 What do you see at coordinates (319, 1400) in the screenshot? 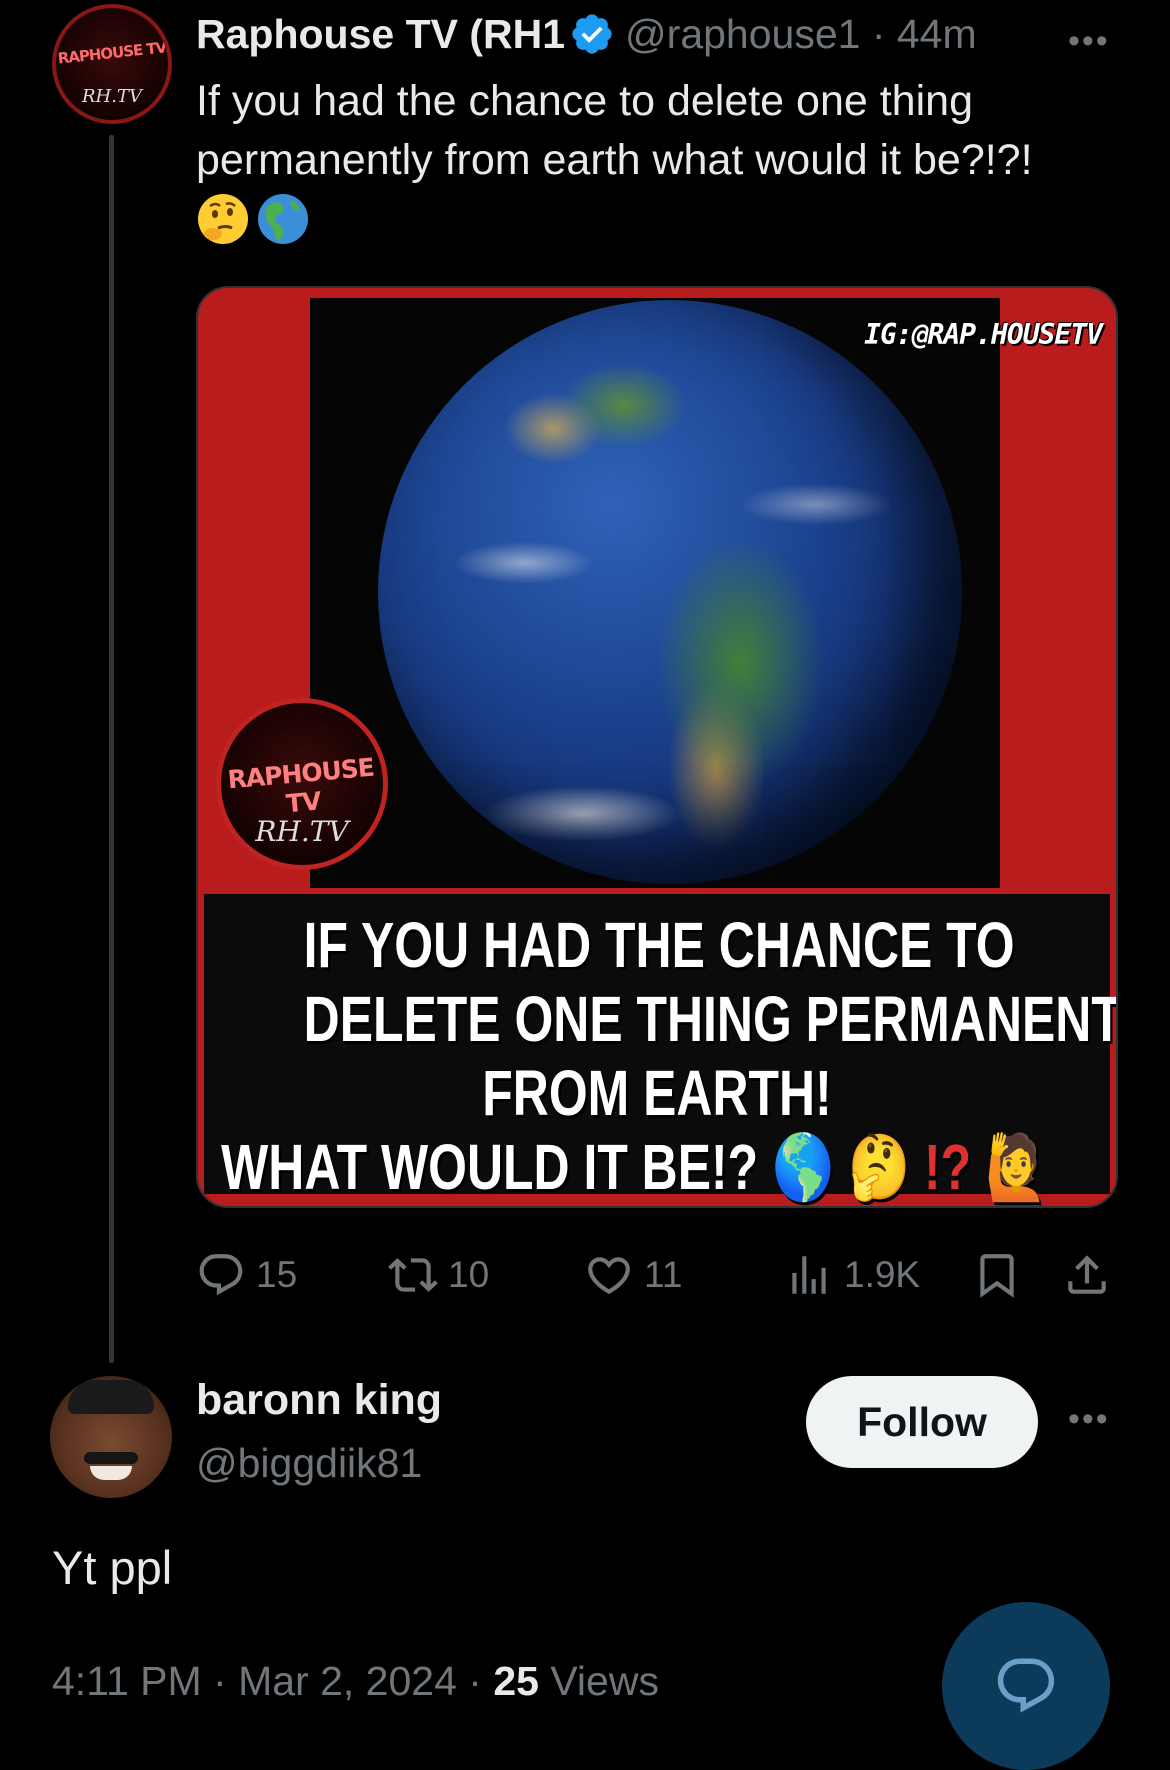
I see `reply-author-name: baronn king` at bounding box center [319, 1400].